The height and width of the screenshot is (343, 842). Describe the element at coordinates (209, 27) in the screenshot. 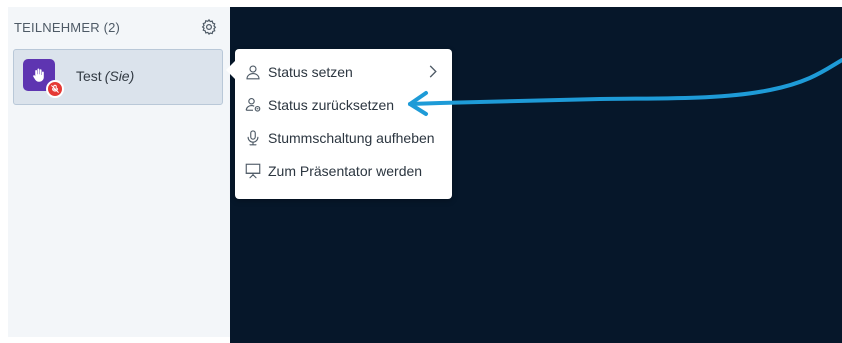

I see `gear-icon` at that location.